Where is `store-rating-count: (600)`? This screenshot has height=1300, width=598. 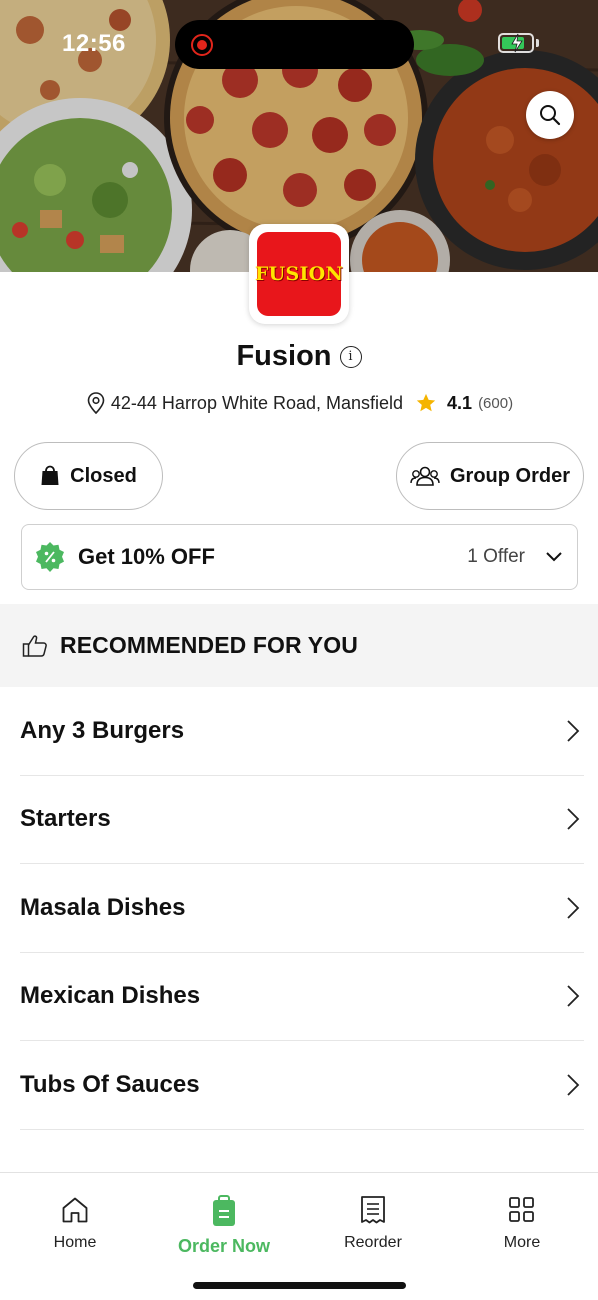 store-rating-count: (600) is located at coordinates (496, 403).